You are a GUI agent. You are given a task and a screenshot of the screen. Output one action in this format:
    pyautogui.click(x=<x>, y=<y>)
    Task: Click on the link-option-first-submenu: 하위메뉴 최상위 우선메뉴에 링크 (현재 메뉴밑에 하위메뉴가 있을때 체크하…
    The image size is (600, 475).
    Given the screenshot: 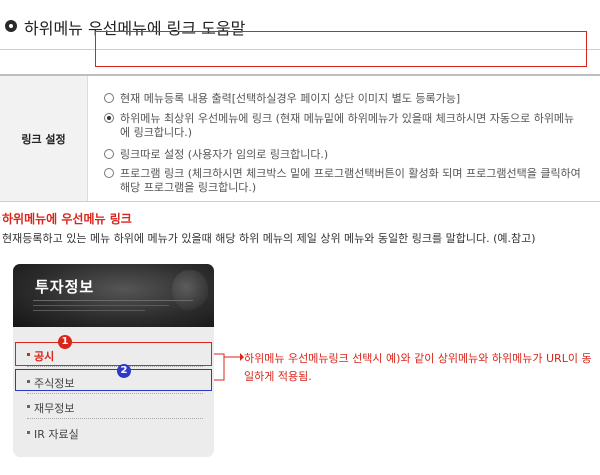 What is the action you would take?
    pyautogui.click(x=341, y=127)
    